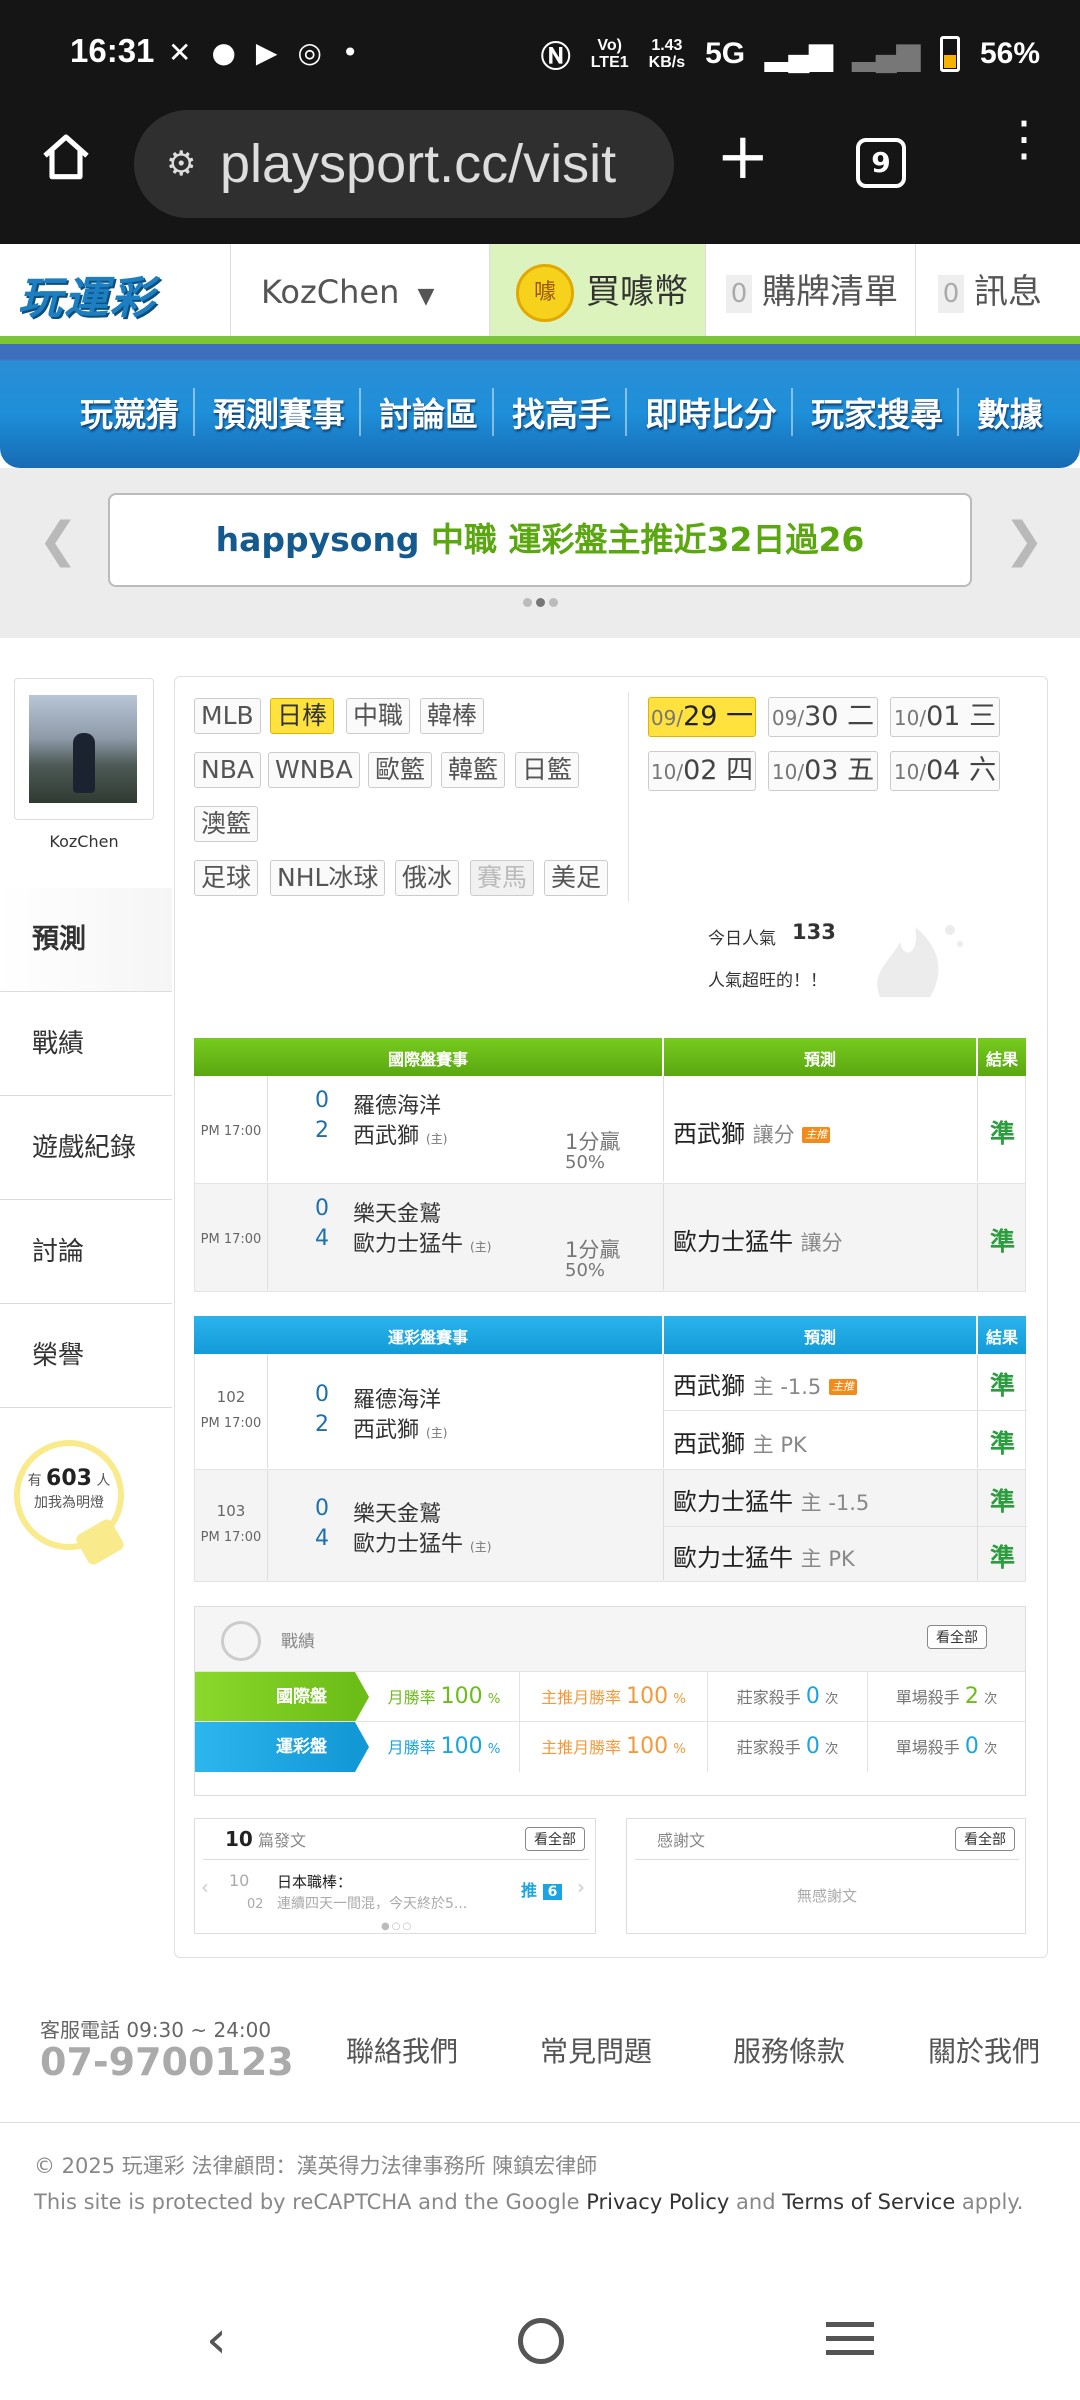 This screenshot has width=1080, height=2400. I want to click on league-cpbl: 中職, so click(378, 716).